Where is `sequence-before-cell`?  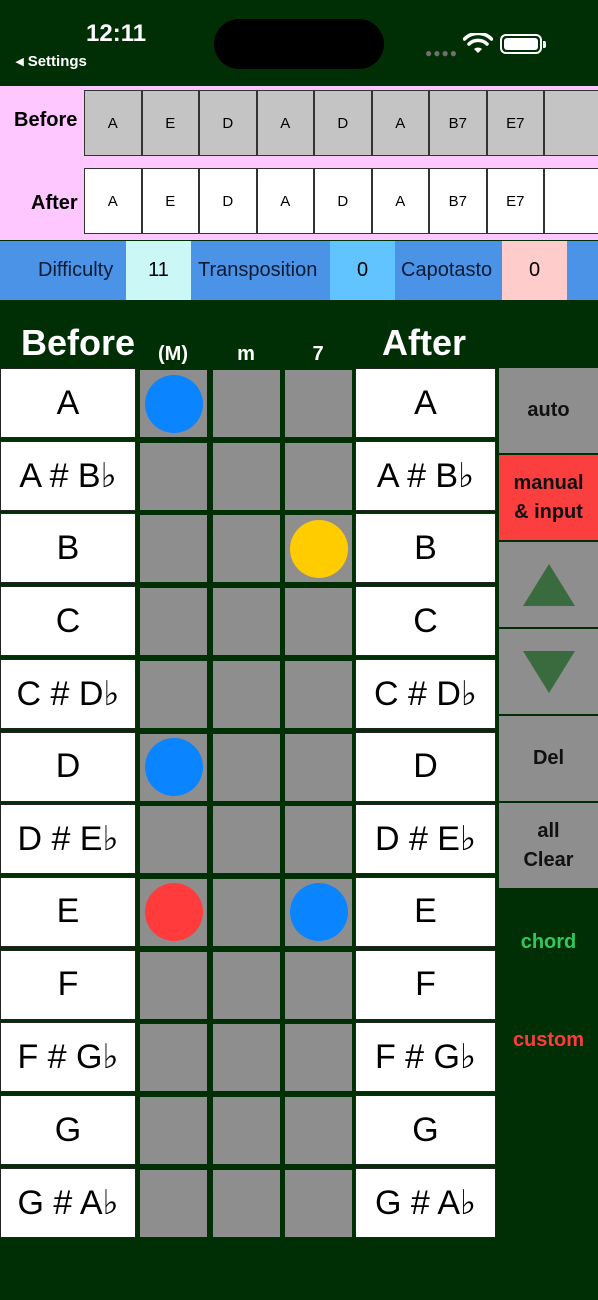 sequence-before-cell is located at coordinates (571, 123).